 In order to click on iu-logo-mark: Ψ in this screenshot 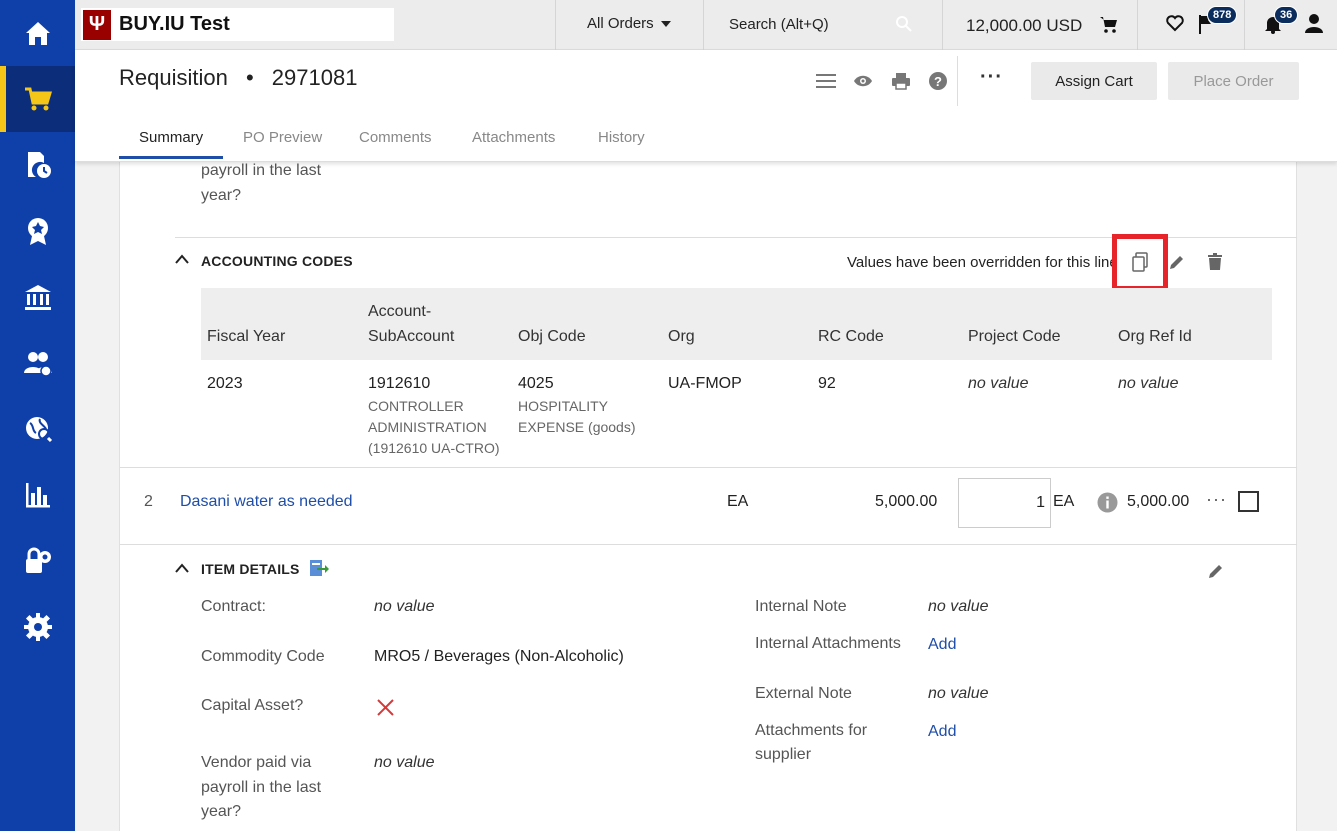, I will do `click(97, 24)`.